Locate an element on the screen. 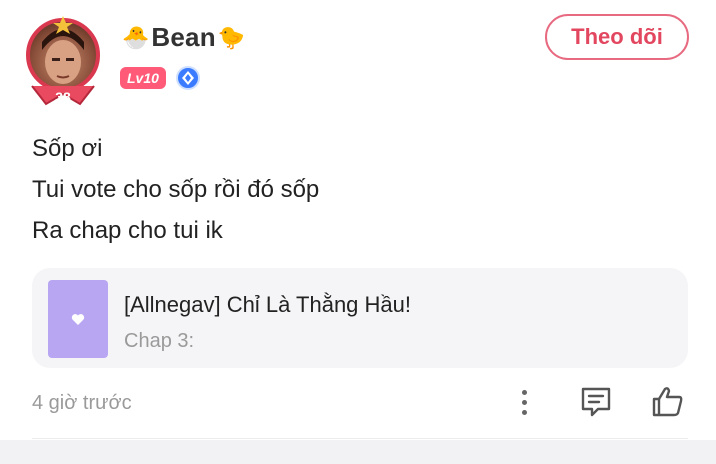 Image resolution: width=716 pixels, height=464 pixels. comment-line: Ra chap cho tui ik is located at coordinates (127, 230).